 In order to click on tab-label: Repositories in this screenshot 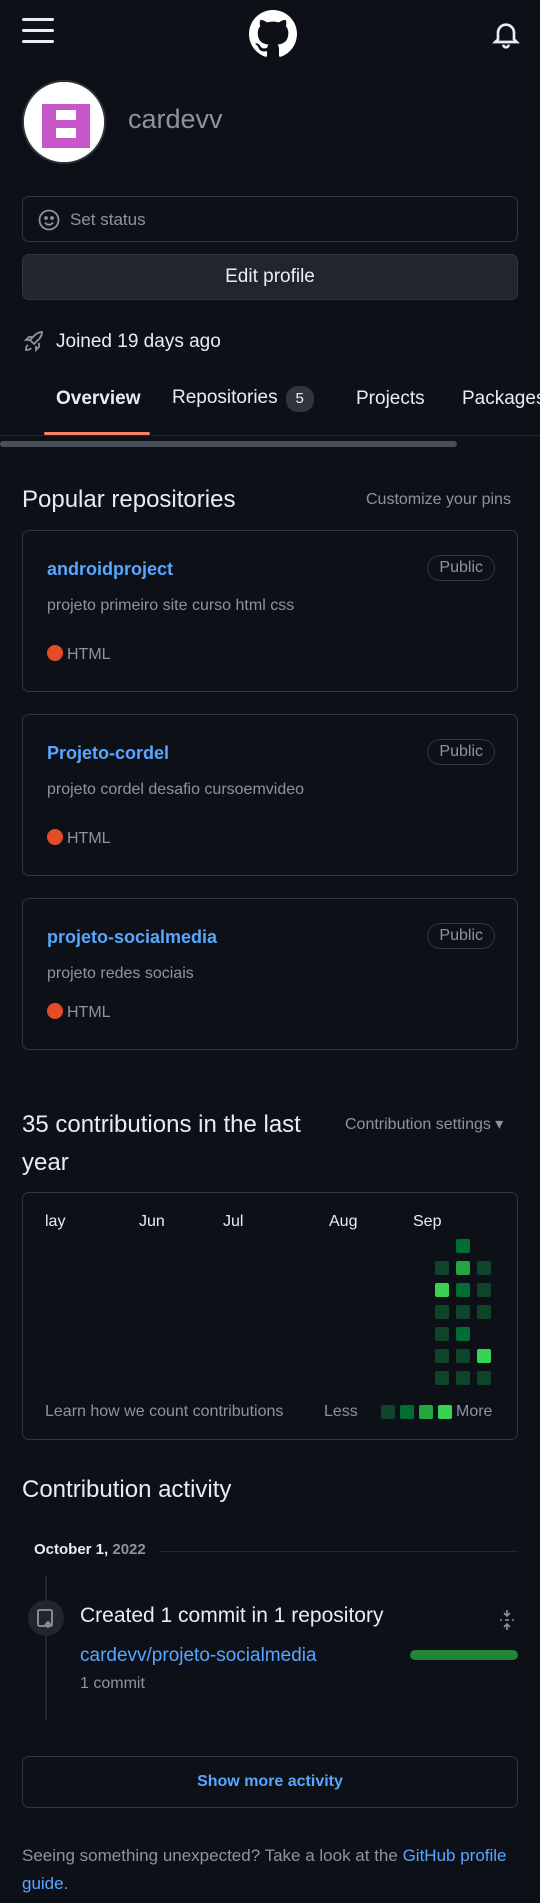, I will do `click(225, 397)`.